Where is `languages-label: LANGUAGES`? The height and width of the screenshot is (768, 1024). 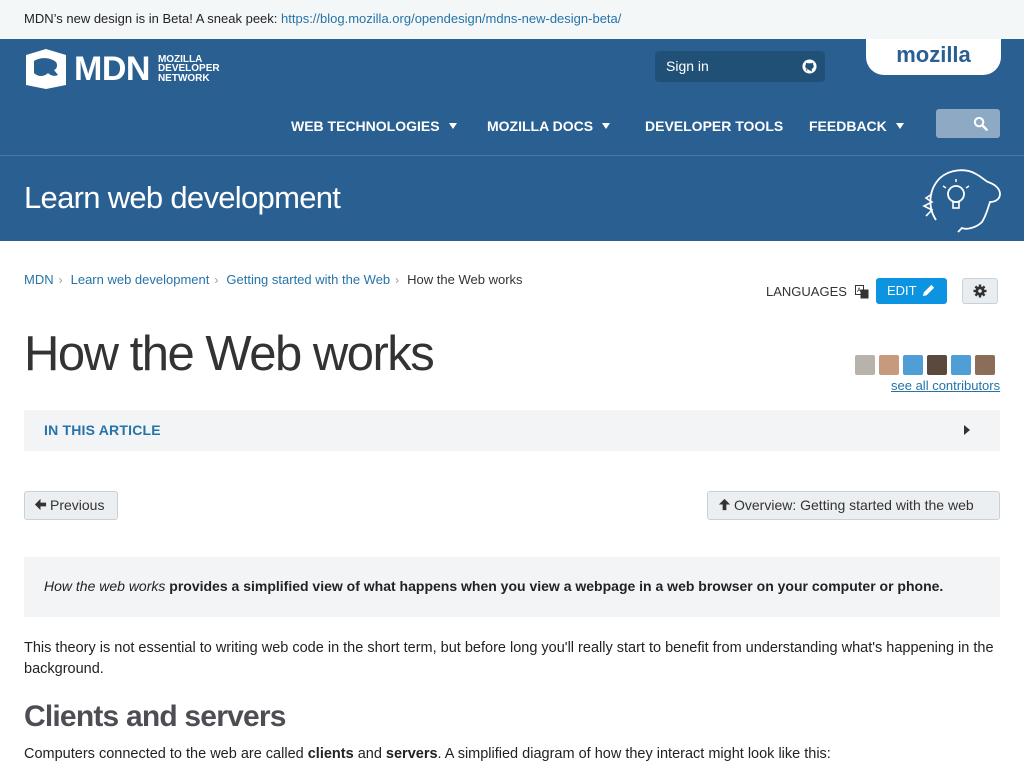
languages-label: LANGUAGES is located at coordinates (806, 291).